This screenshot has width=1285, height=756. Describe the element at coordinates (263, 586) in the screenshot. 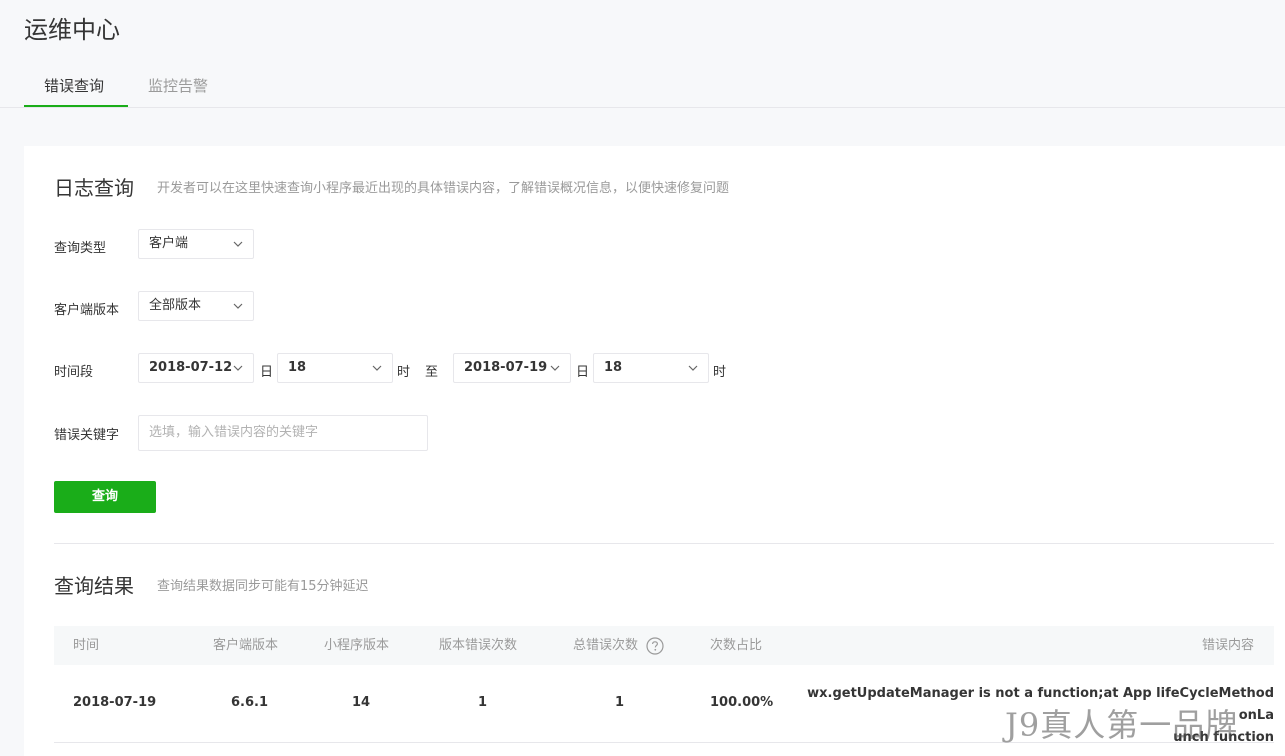

I see `results-description: 查询结果数据同步可能有15分钟延迟` at that location.